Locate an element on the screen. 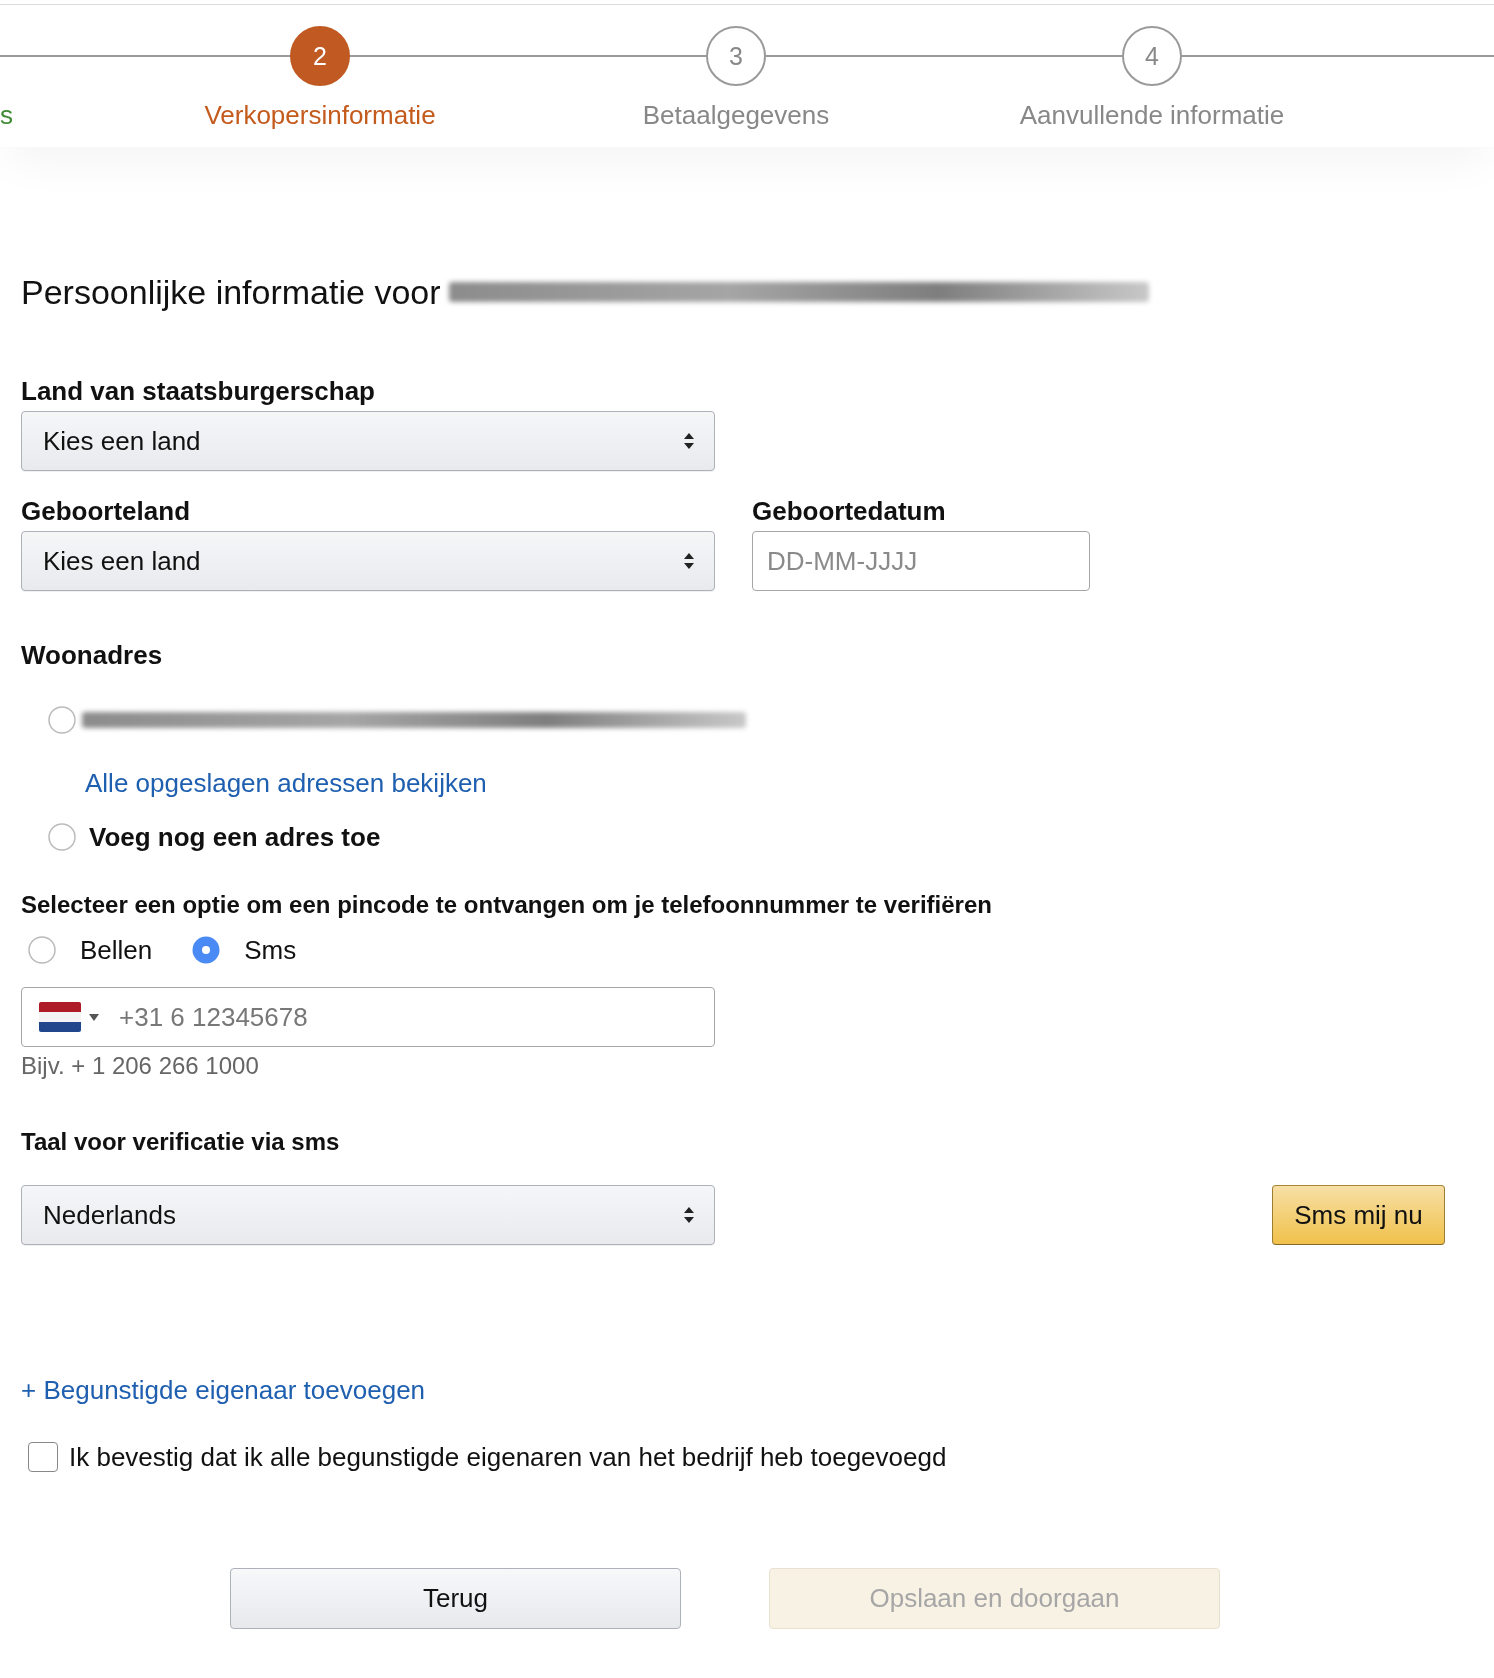 The image size is (1494, 1678). option-label: Sms is located at coordinates (270, 950).